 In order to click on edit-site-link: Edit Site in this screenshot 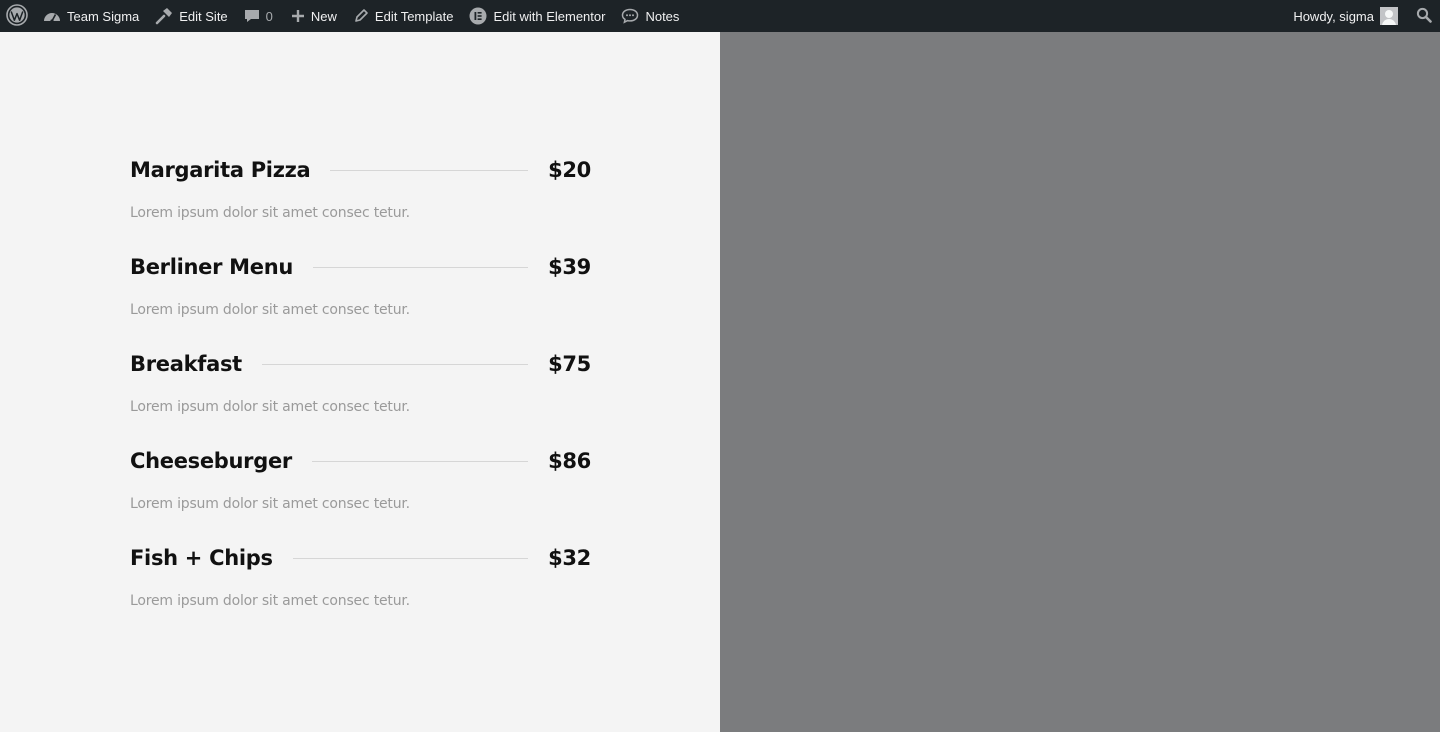, I will do `click(191, 16)`.